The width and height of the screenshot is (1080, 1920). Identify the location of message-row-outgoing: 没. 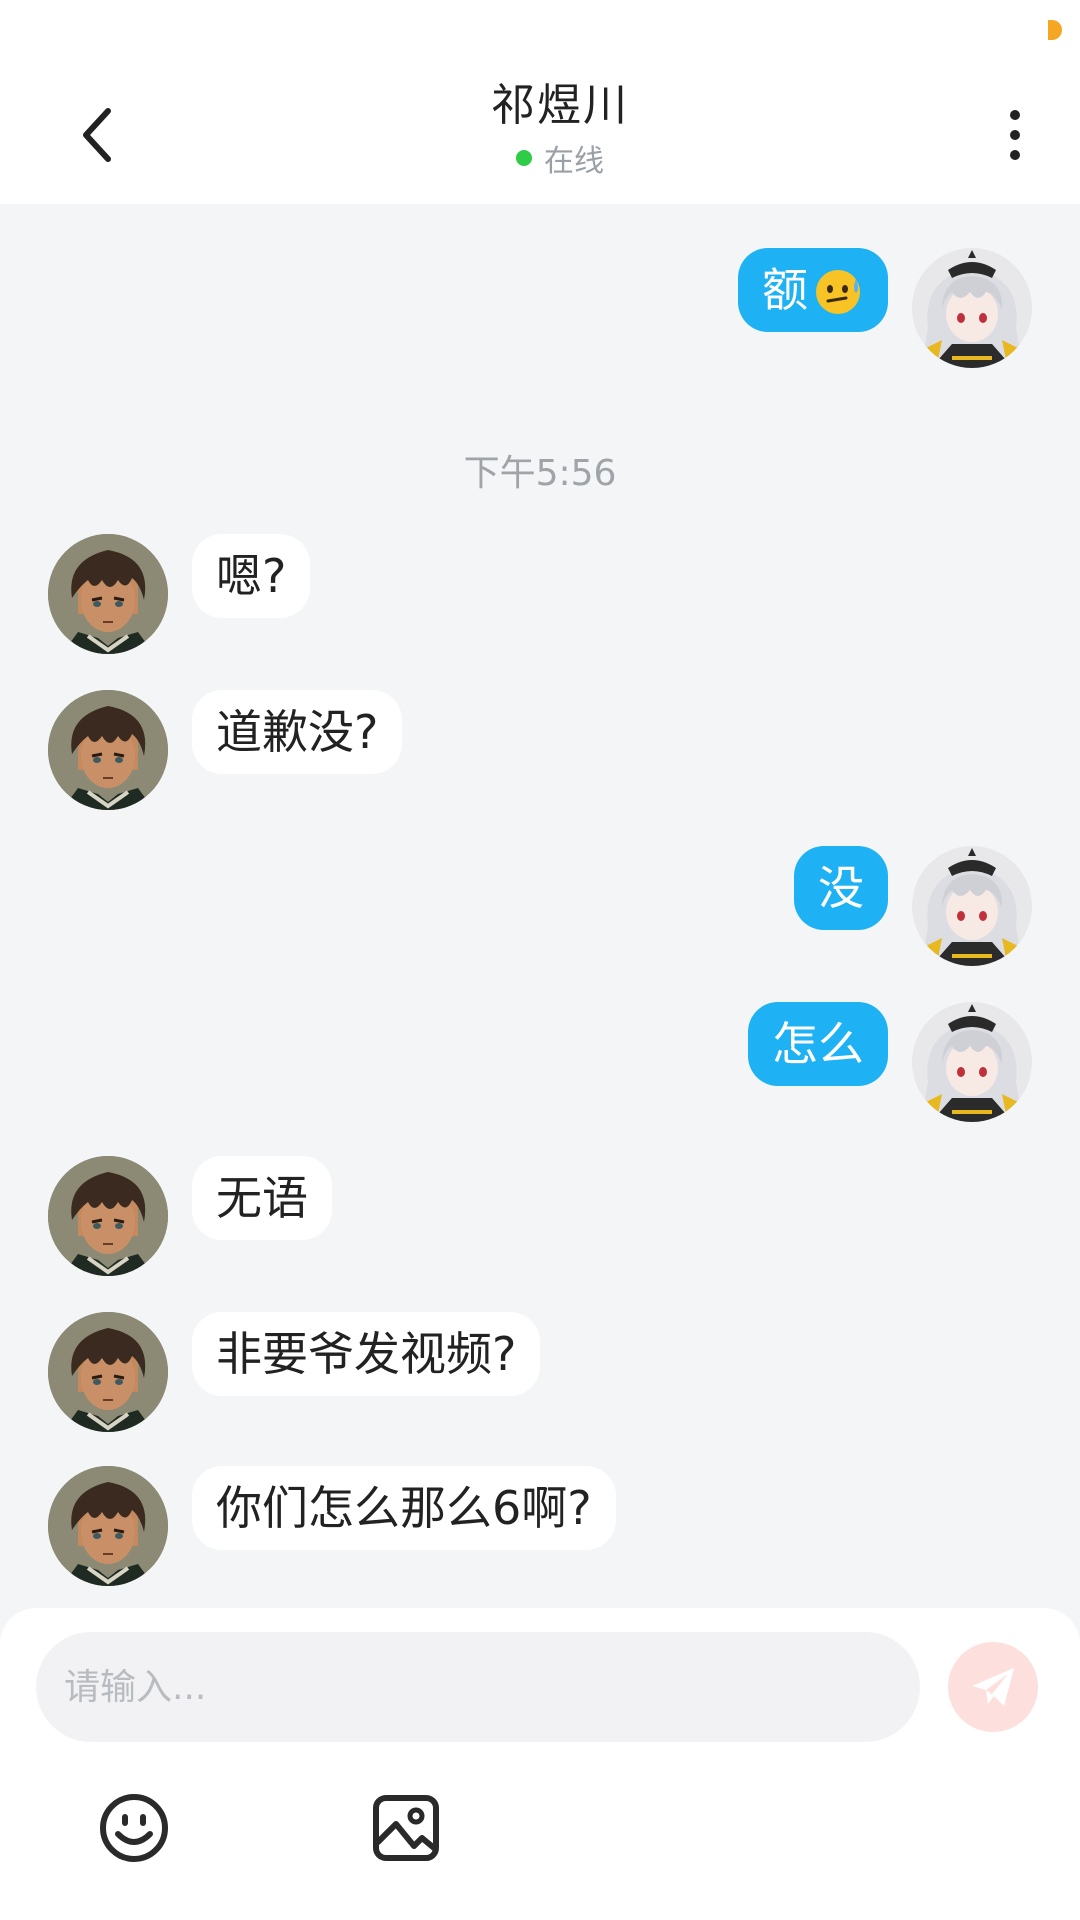
(540, 908).